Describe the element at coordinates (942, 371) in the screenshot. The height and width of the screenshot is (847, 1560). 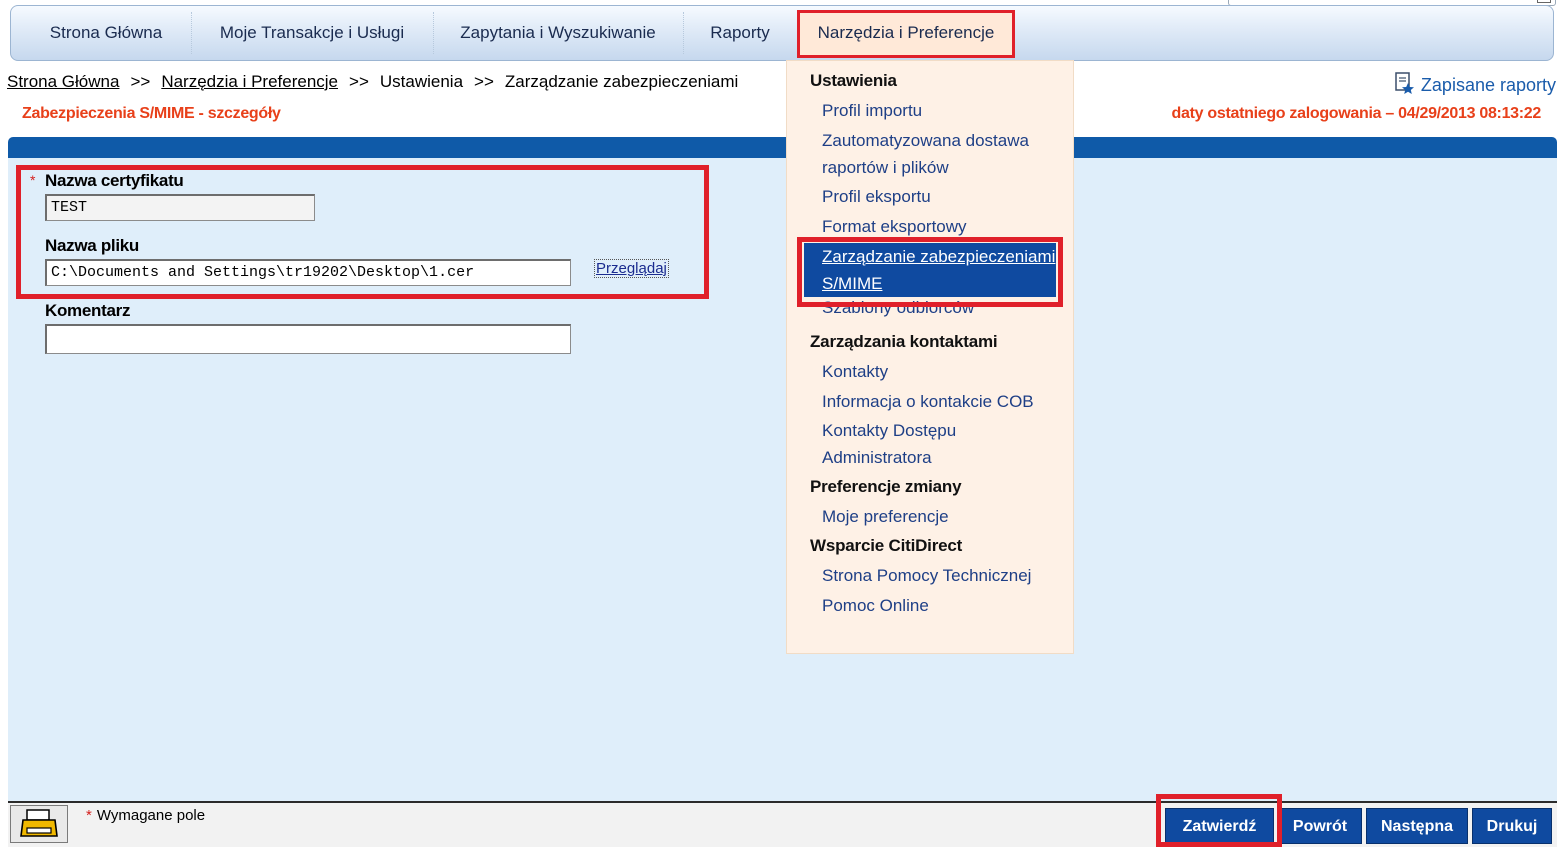
I see `menu-item-contacts: Kontakty` at that location.